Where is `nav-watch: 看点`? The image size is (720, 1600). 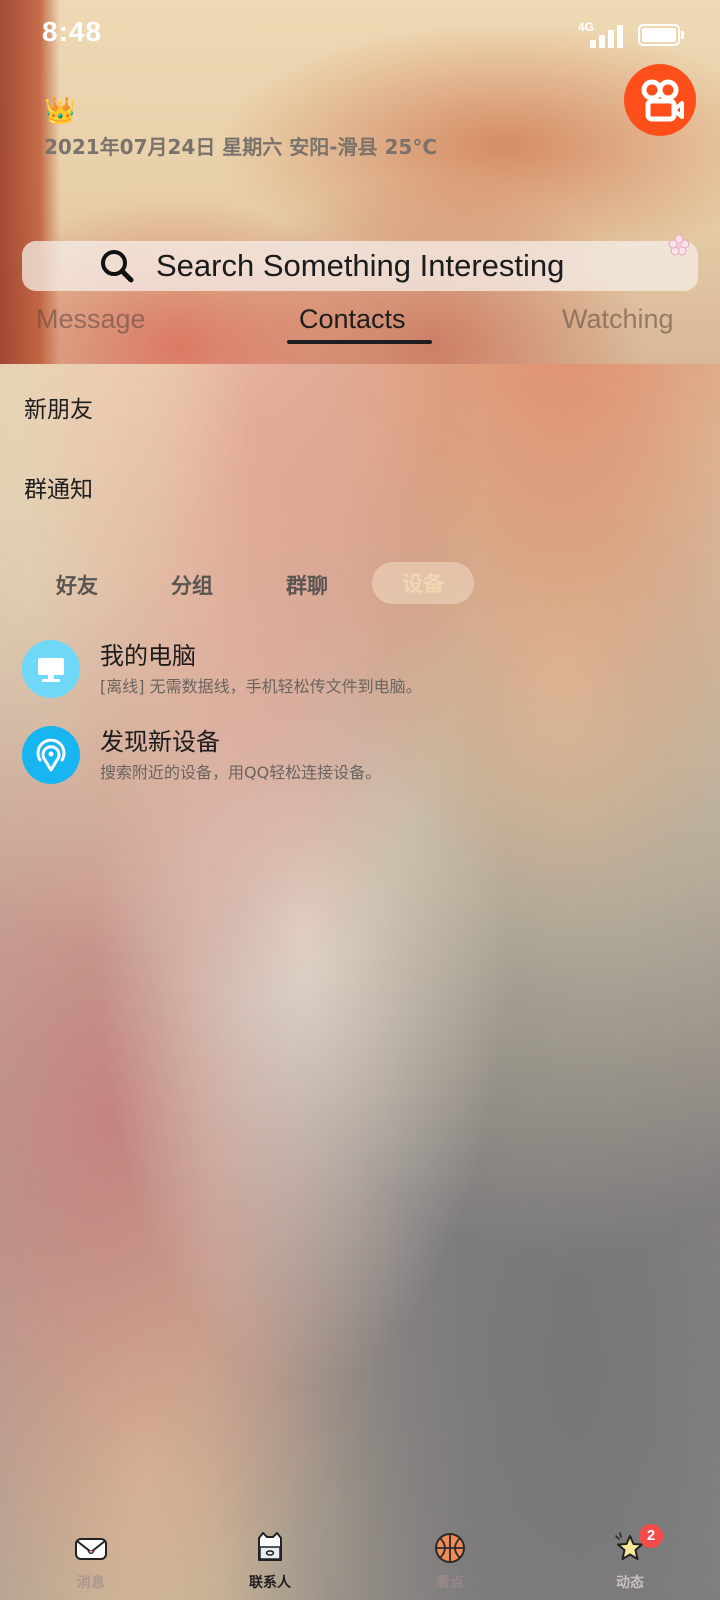 nav-watch: 看点 is located at coordinates (450, 1562).